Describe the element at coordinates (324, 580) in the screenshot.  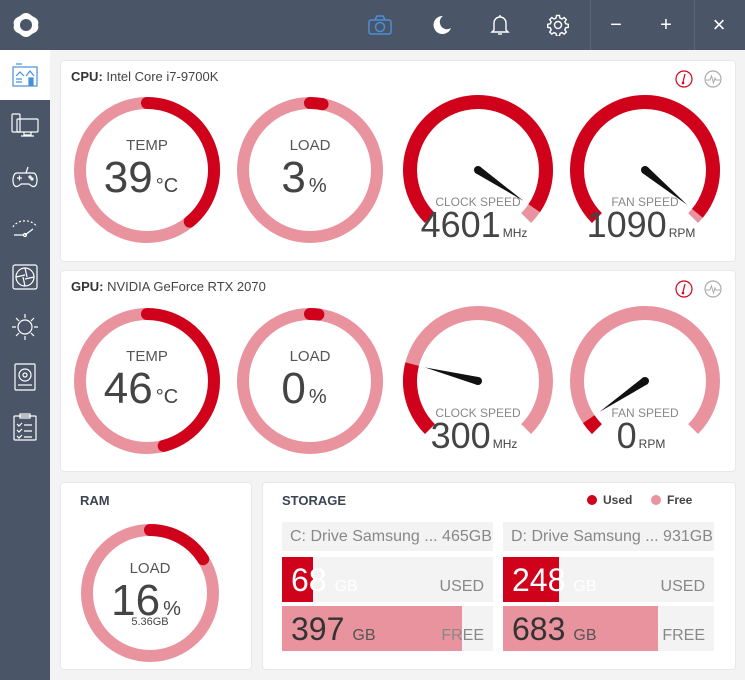
I see `used-value: 68 GB` at that location.